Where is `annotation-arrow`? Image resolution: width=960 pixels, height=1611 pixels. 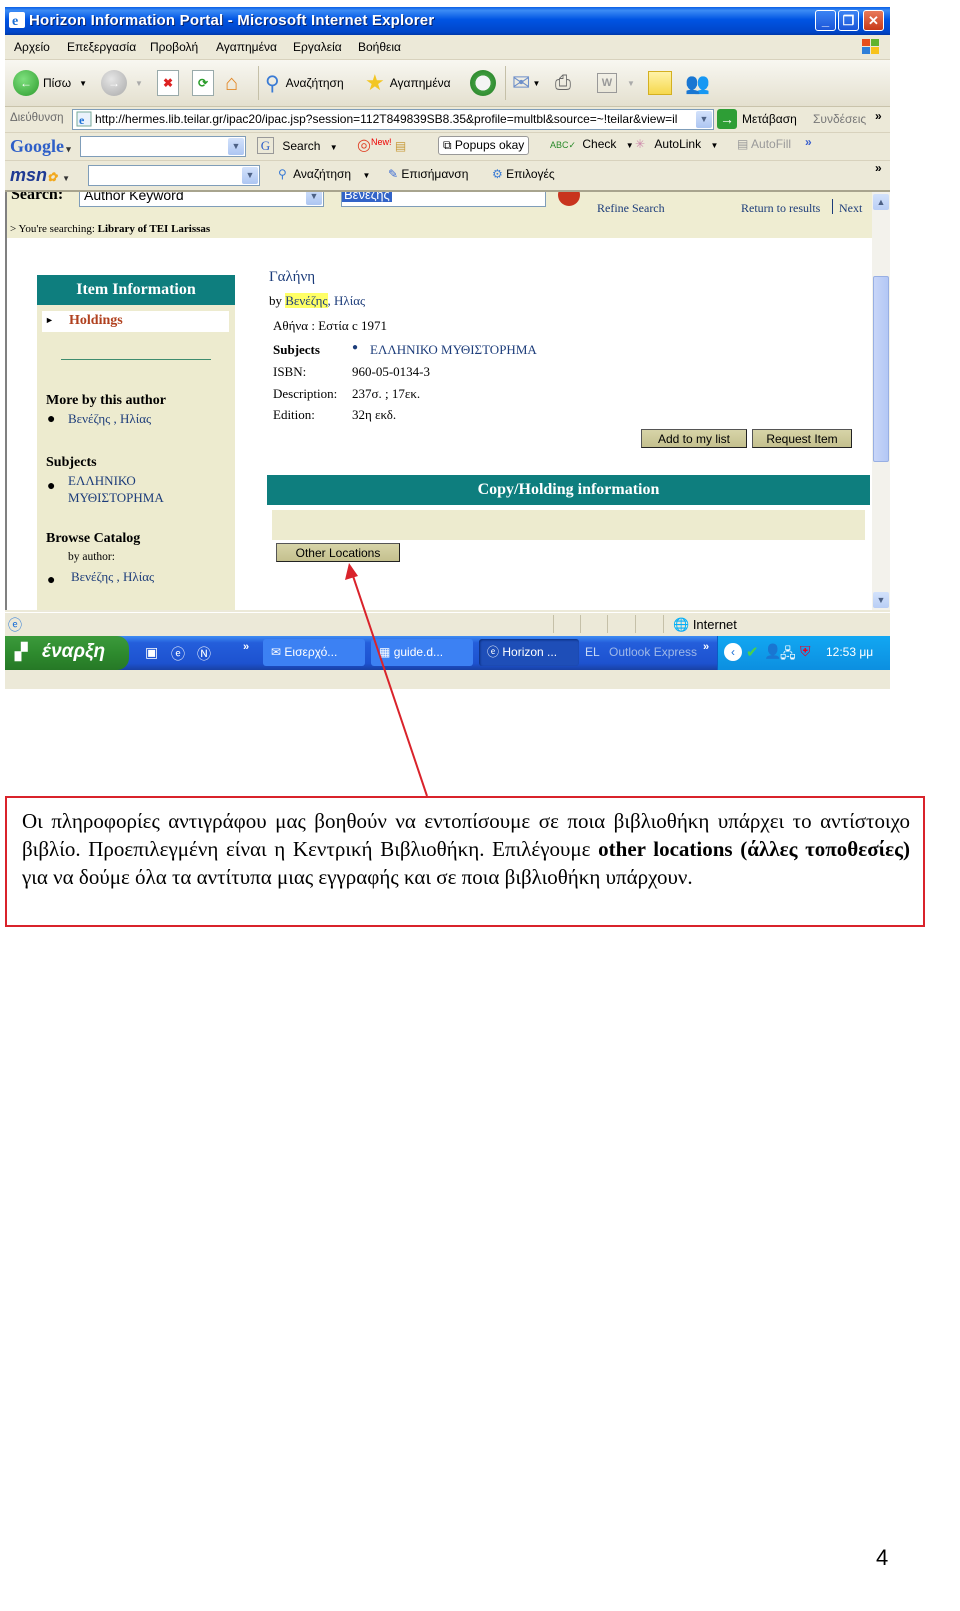 annotation-arrow is located at coordinates (386, 680).